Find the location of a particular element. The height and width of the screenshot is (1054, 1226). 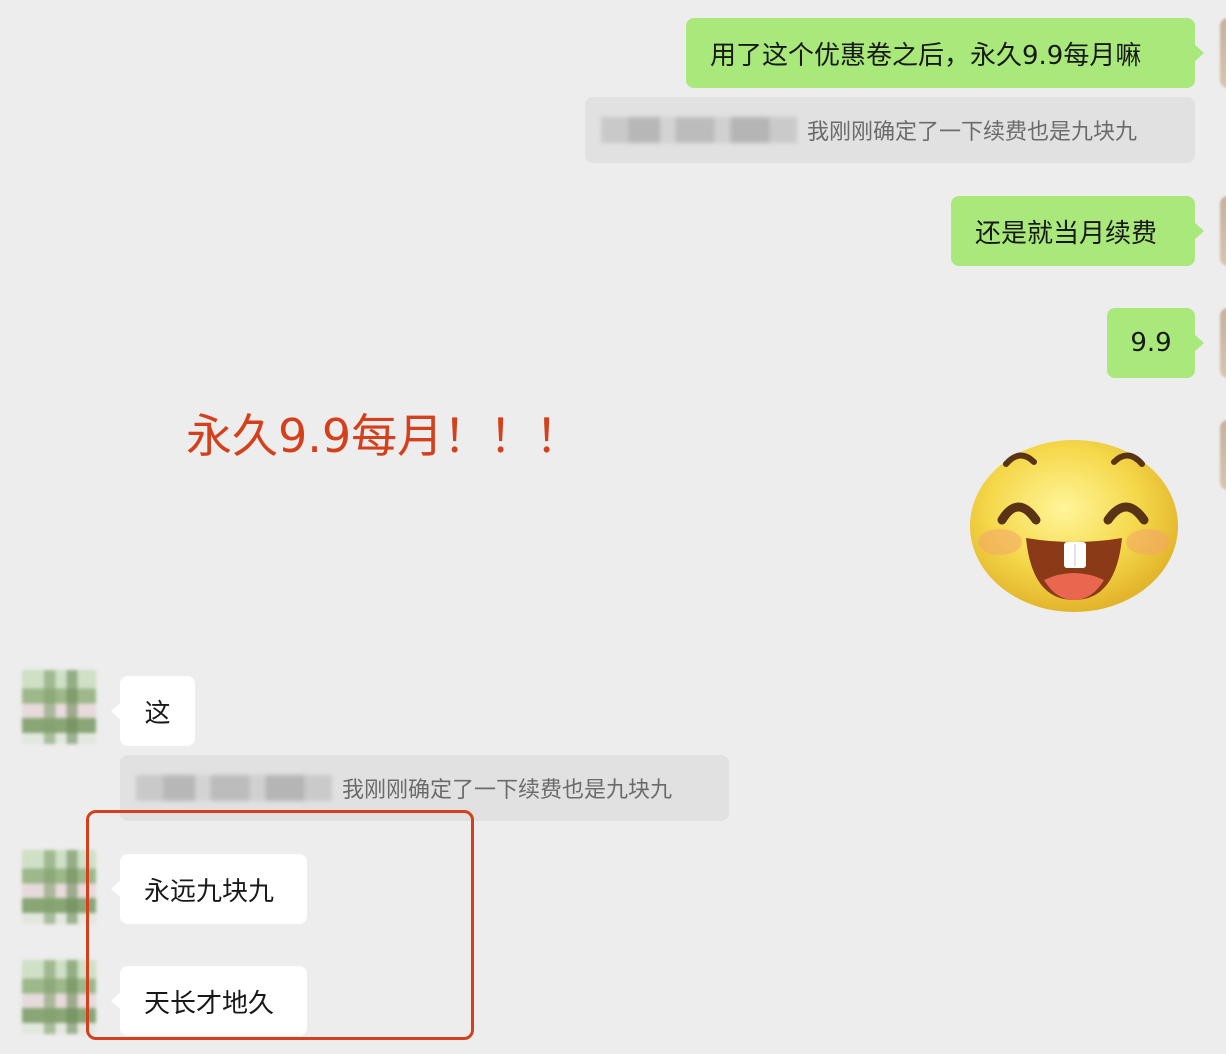

message-bubble-outgoing: 用了这个优惠卷之后，永久9.9每月嘛 is located at coordinates (945, 53).